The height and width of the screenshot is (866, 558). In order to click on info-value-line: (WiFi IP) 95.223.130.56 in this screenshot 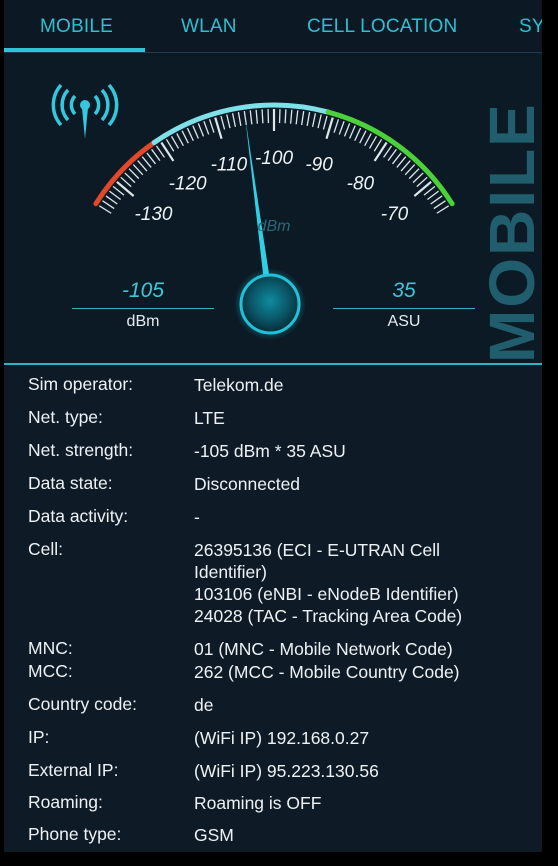, I will do `click(286, 771)`.